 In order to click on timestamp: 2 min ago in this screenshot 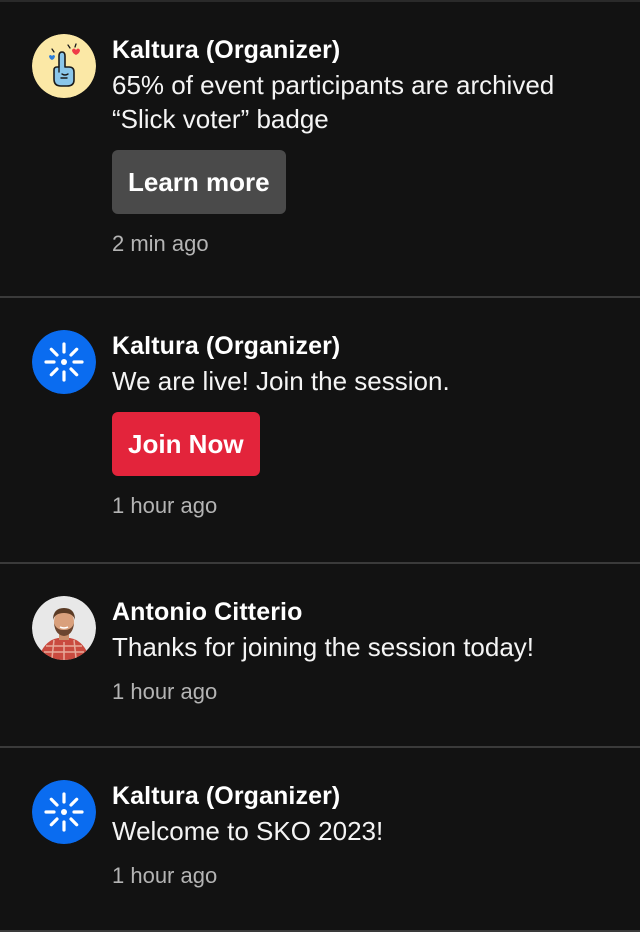, I will do `click(160, 243)`.